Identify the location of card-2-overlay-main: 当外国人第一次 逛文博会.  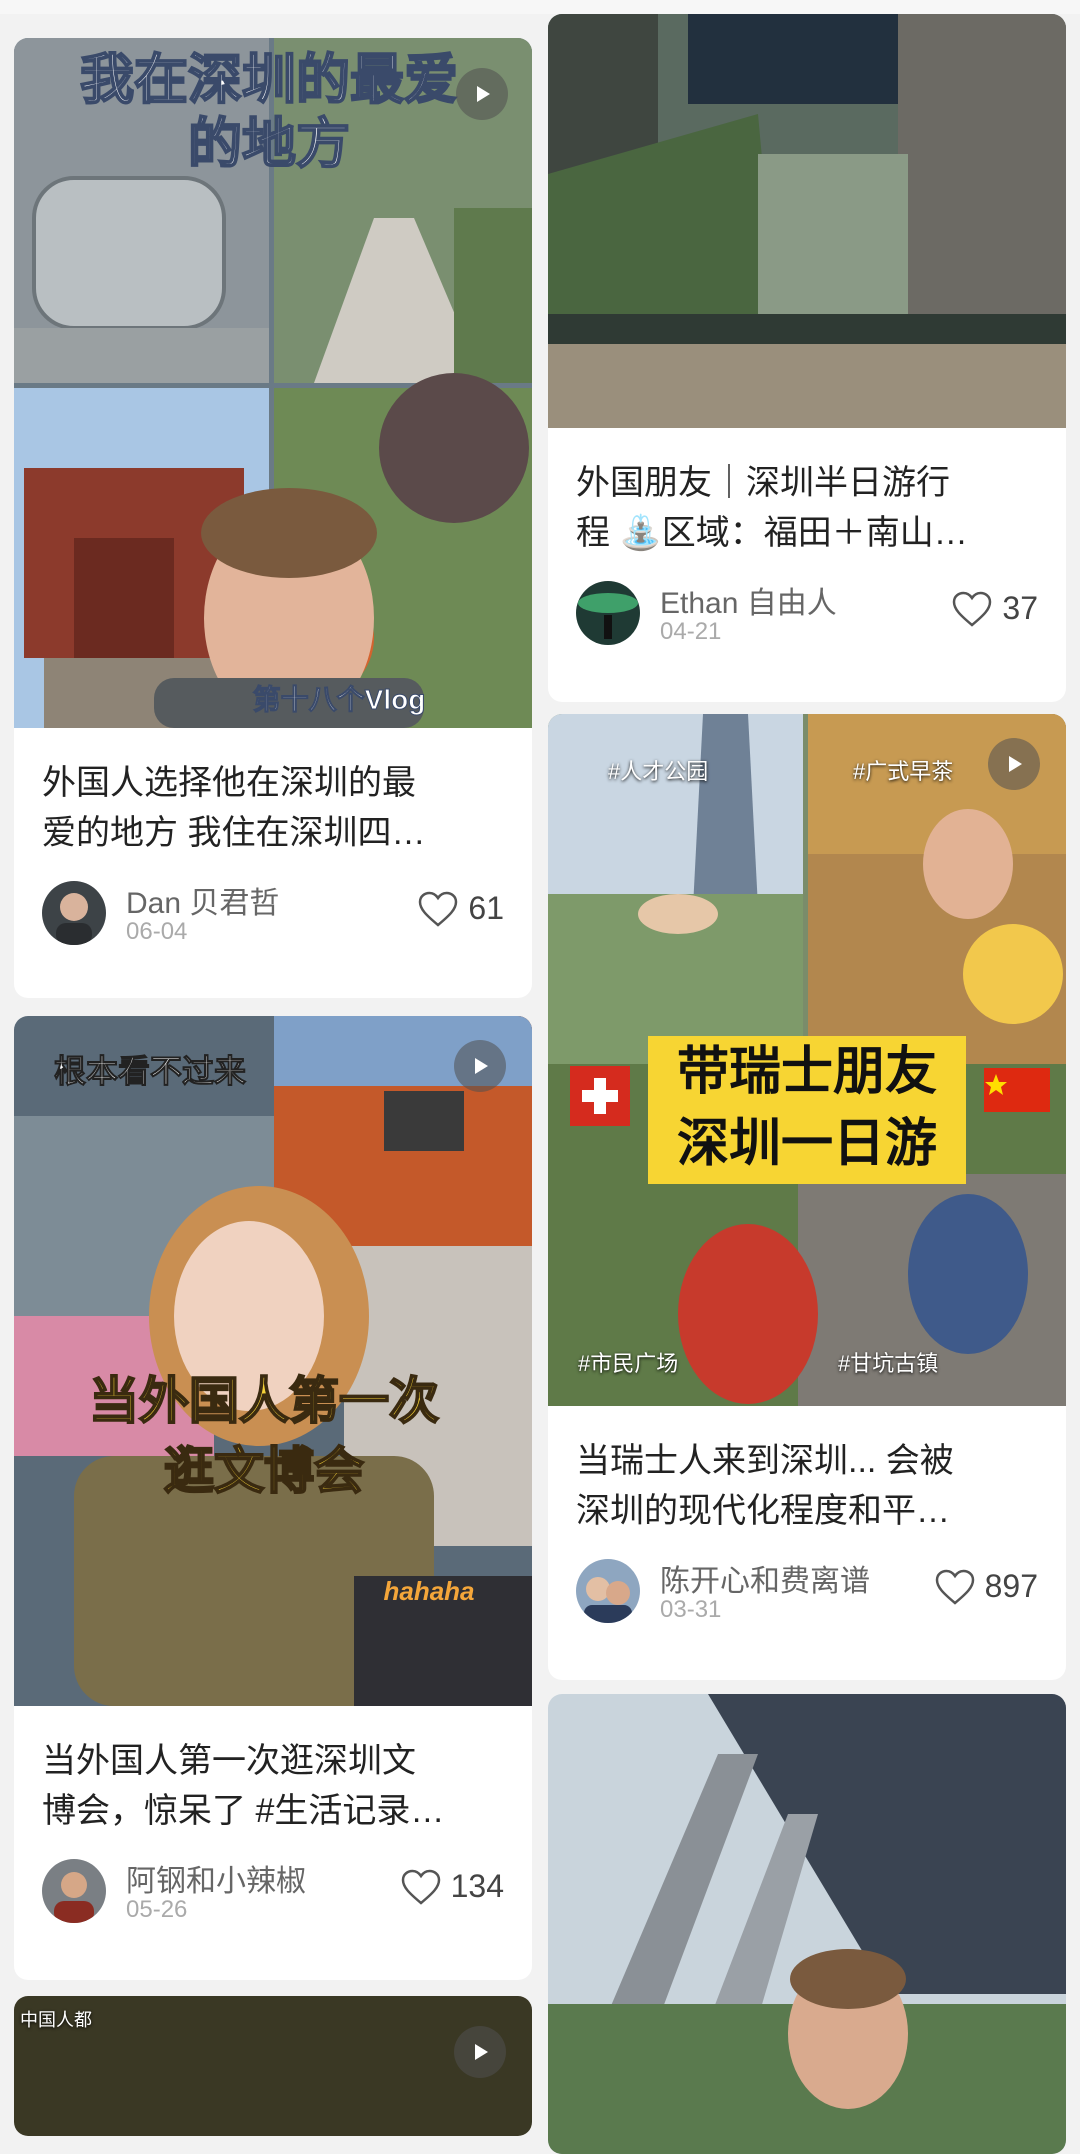
(264, 1436).